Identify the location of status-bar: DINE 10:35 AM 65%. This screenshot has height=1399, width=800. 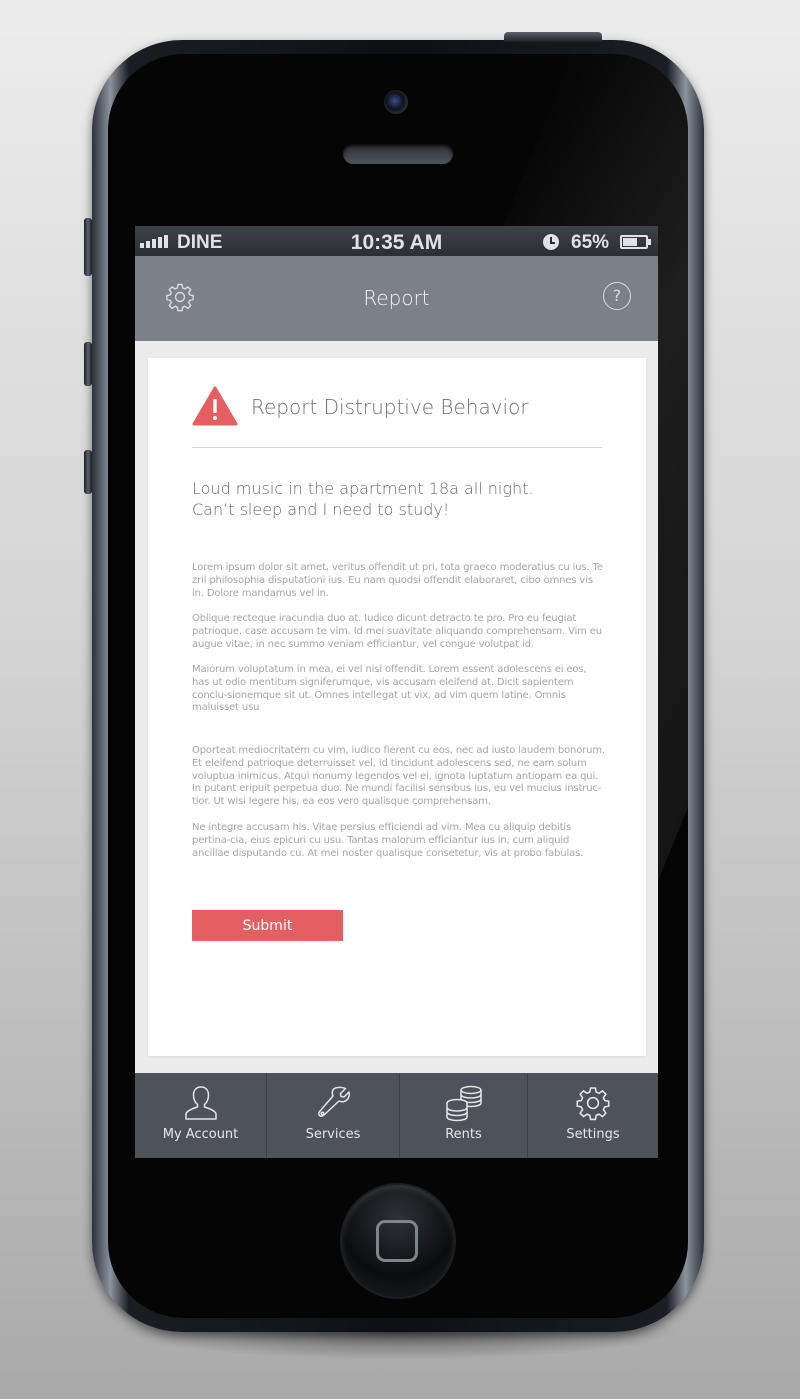
(396, 241).